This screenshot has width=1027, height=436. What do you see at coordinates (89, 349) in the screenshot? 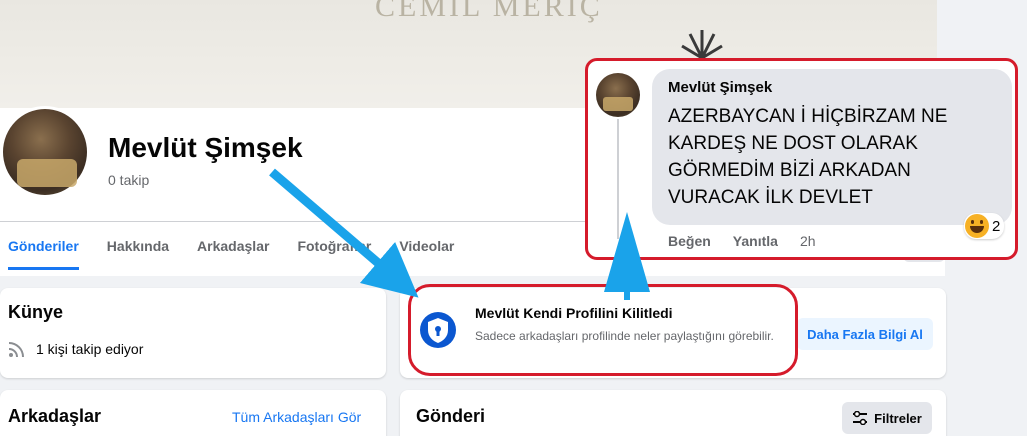
I see `following-text: 1 kişi takip ediyor` at bounding box center [89, 349].